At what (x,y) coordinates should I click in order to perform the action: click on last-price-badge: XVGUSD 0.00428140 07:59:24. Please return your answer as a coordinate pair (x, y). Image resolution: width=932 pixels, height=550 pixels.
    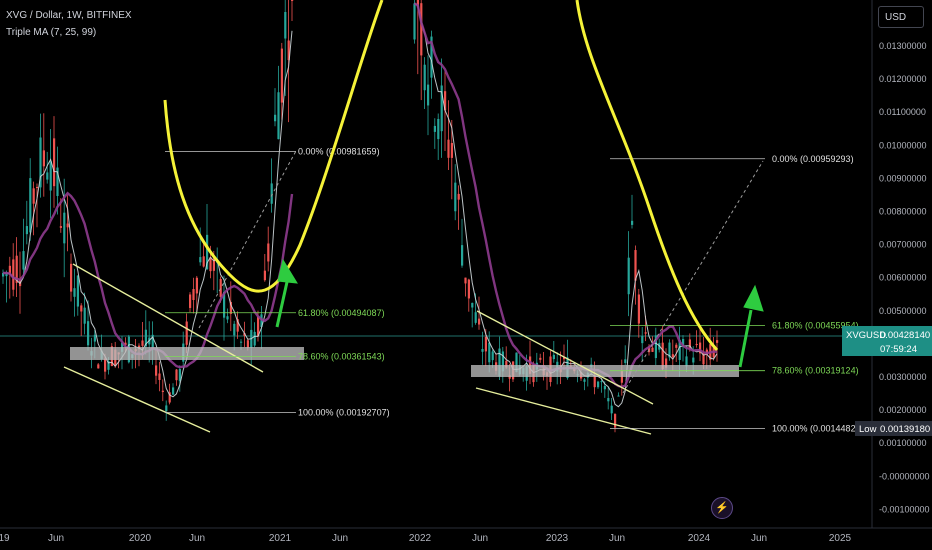
    Looking at the image, I should click on (887, 341).